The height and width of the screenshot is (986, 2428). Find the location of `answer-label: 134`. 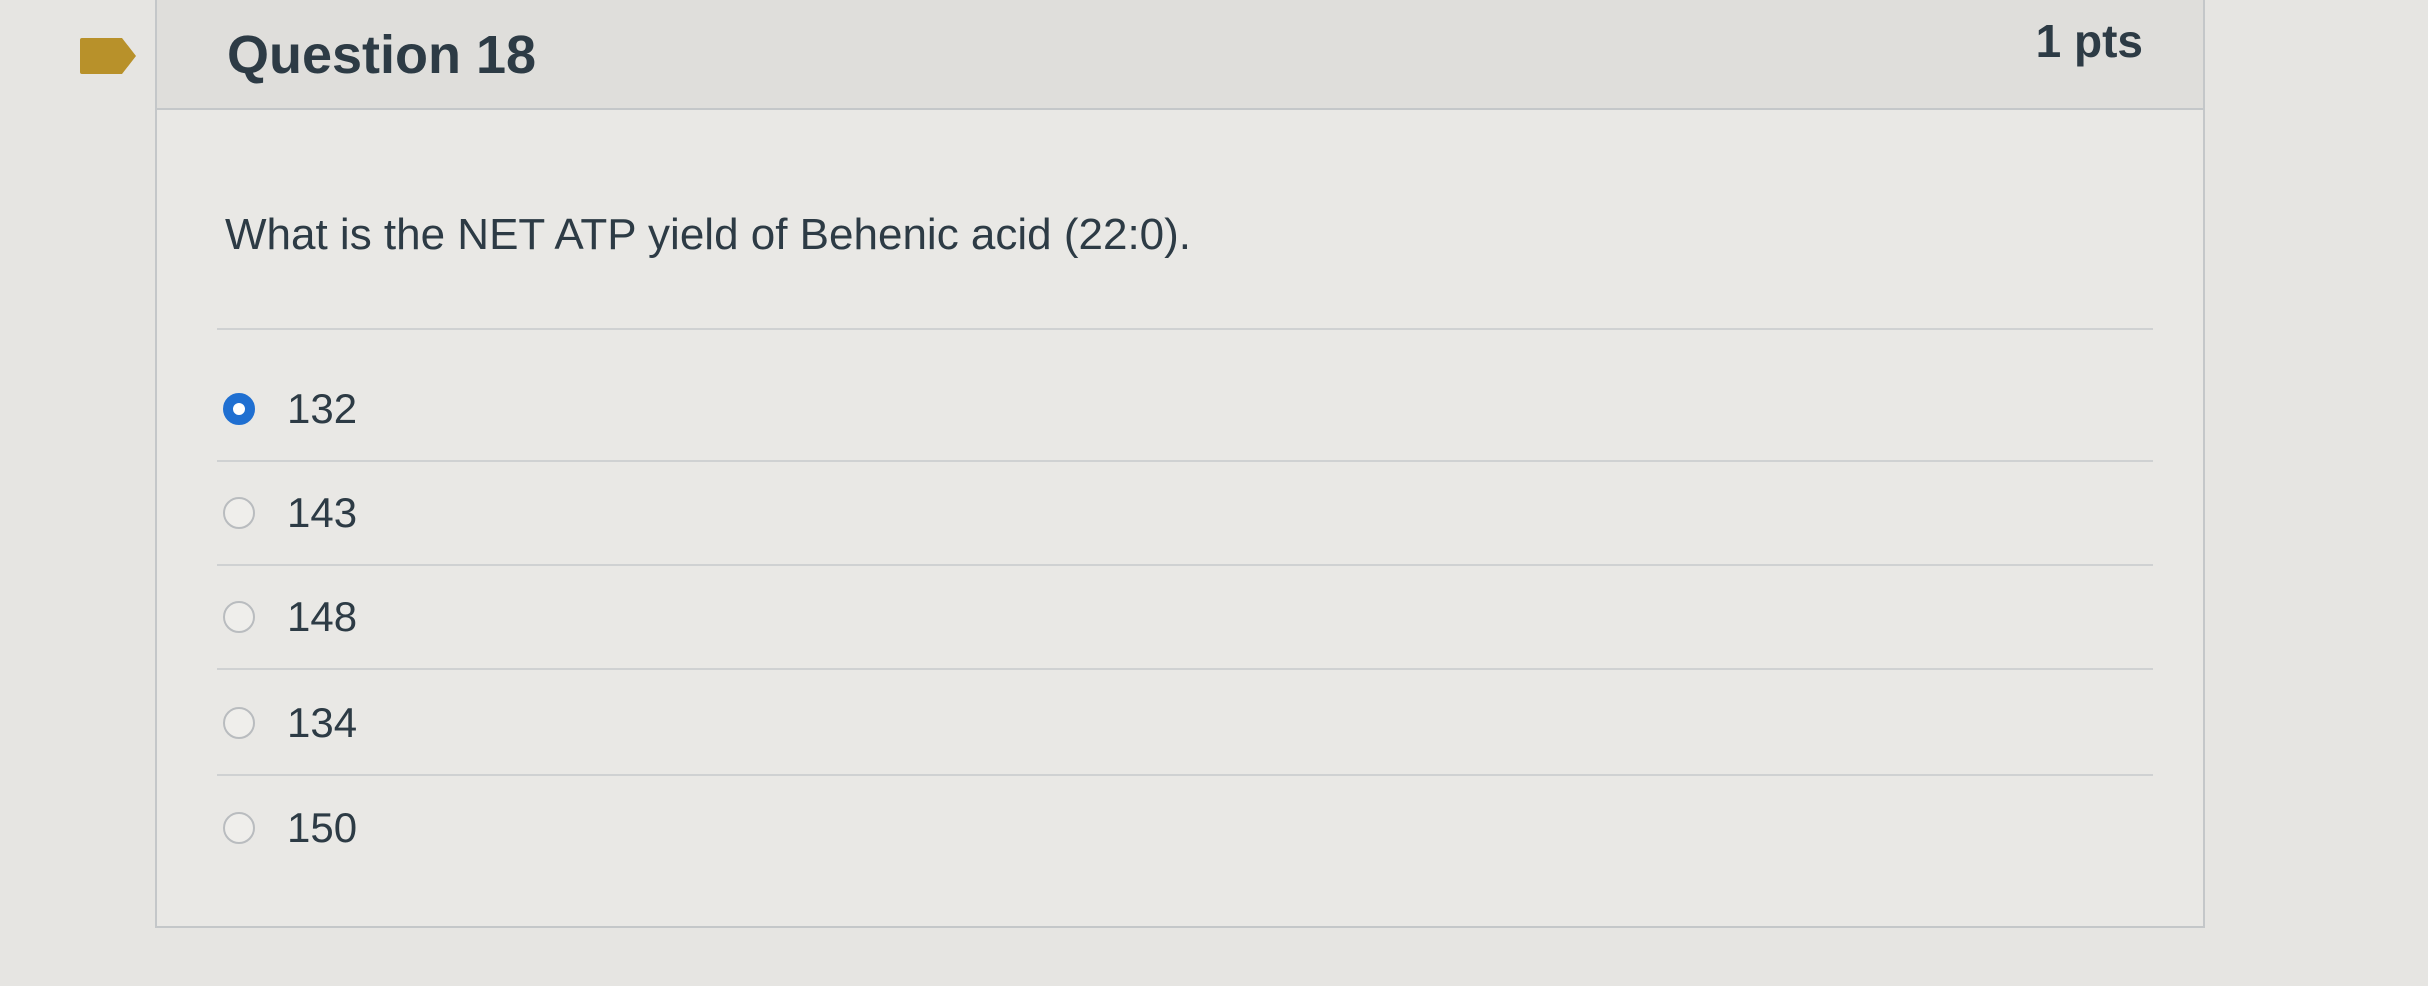

answer-label: 134 is located at coordinates (322, 722).